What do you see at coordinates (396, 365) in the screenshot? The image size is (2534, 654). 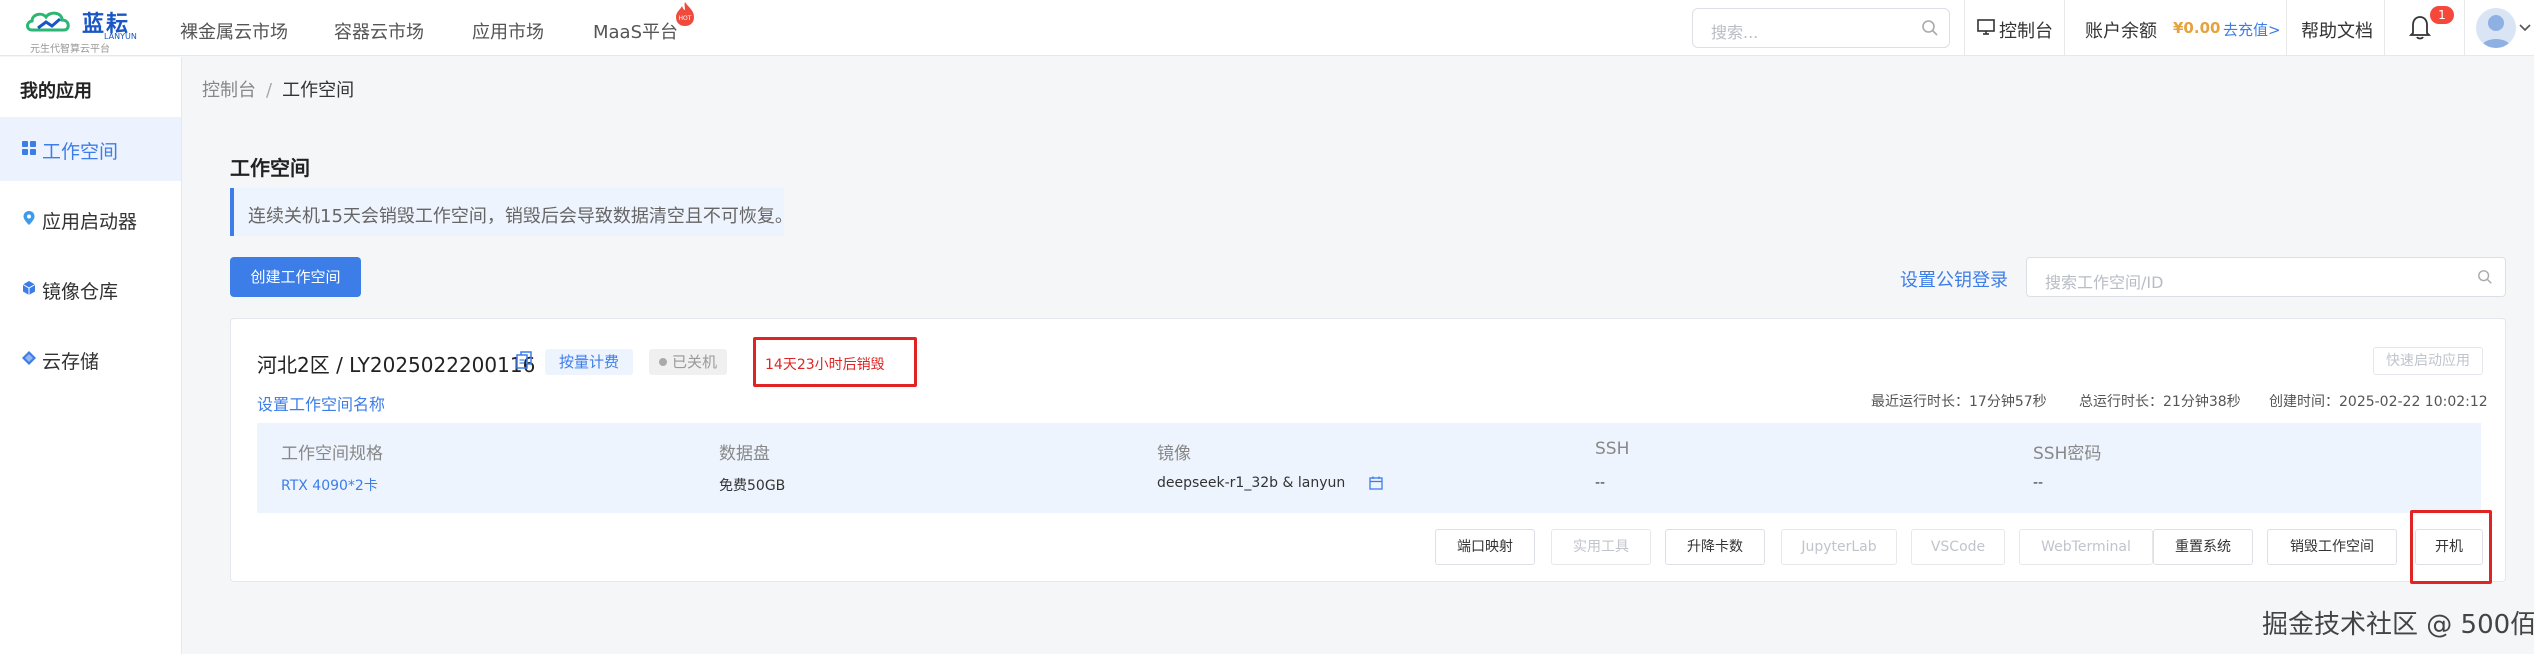 I see `workspace-name: 河北2区 / LY2025022200116` at bounding box center [396, 365].